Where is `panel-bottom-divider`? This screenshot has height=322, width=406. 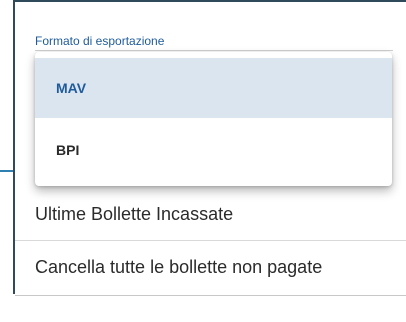 panel-bottom-divider is located at coordinates (210, 295).